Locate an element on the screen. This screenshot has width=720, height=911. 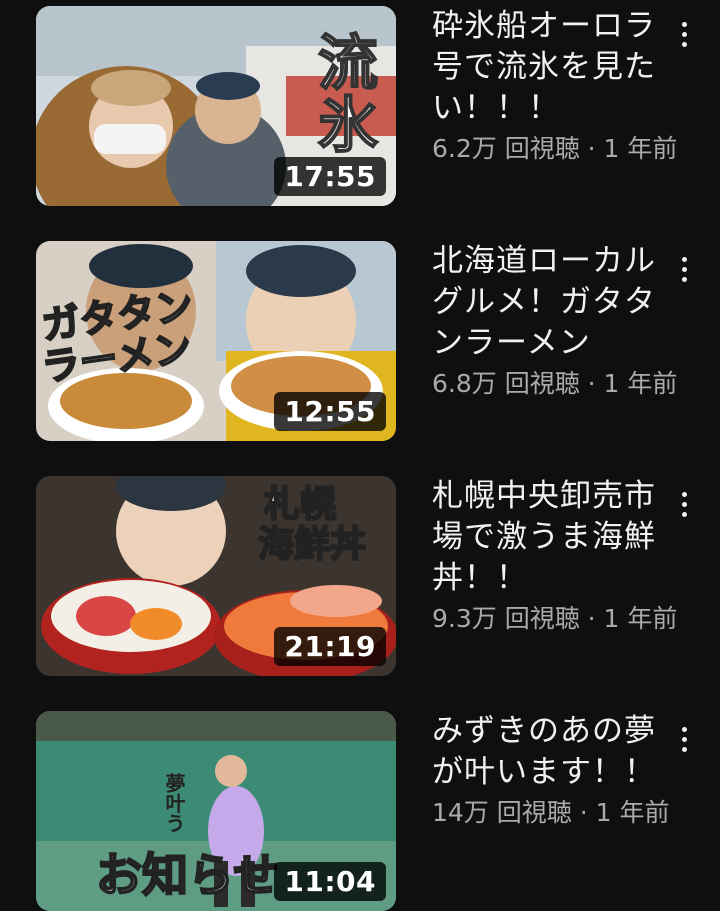
duration-badge: 11:04 is located at coordinates (330, 881).